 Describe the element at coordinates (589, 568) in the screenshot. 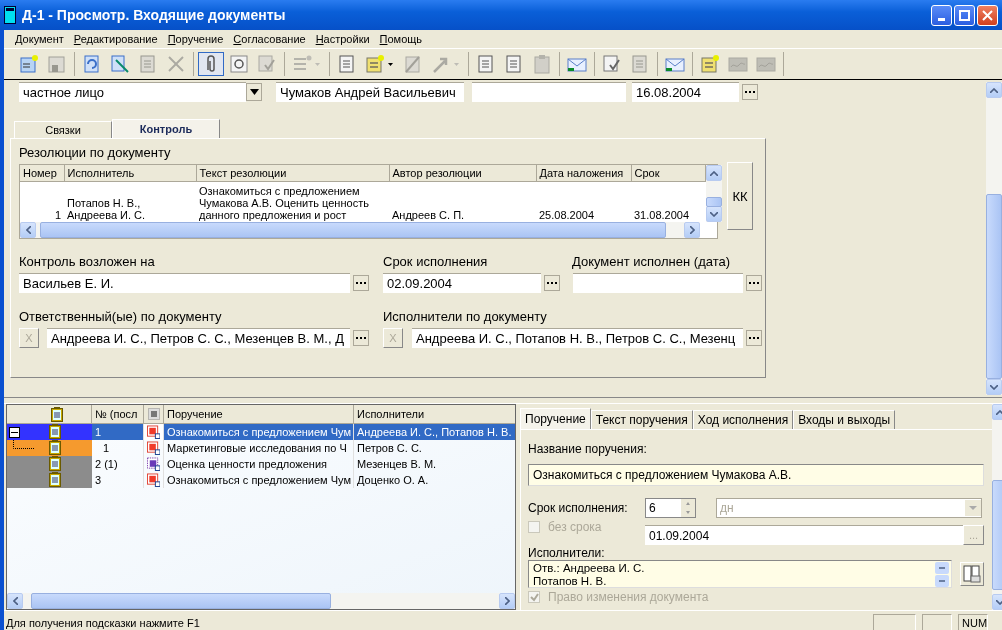

I see `list-item: Отв.: Андреева И. С.` at that location.